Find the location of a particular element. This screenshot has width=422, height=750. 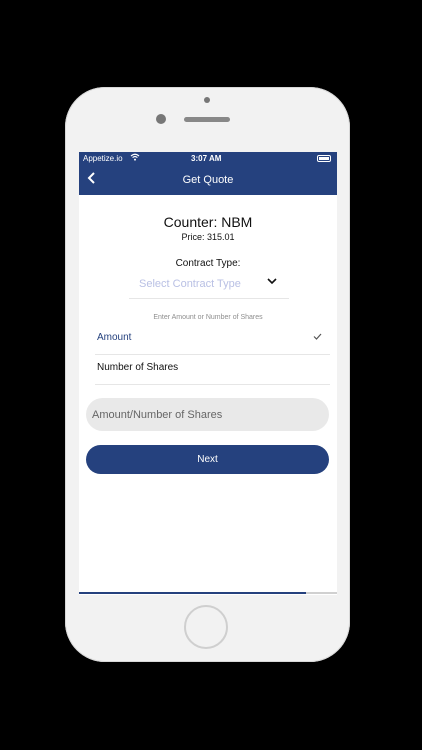

front-camera is located at coordinates (161, 119).